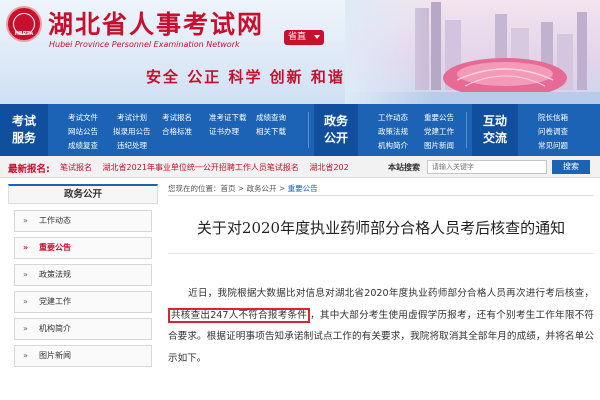  I want to click on nav-link-work-news: 工作动态, so click(393, 117).